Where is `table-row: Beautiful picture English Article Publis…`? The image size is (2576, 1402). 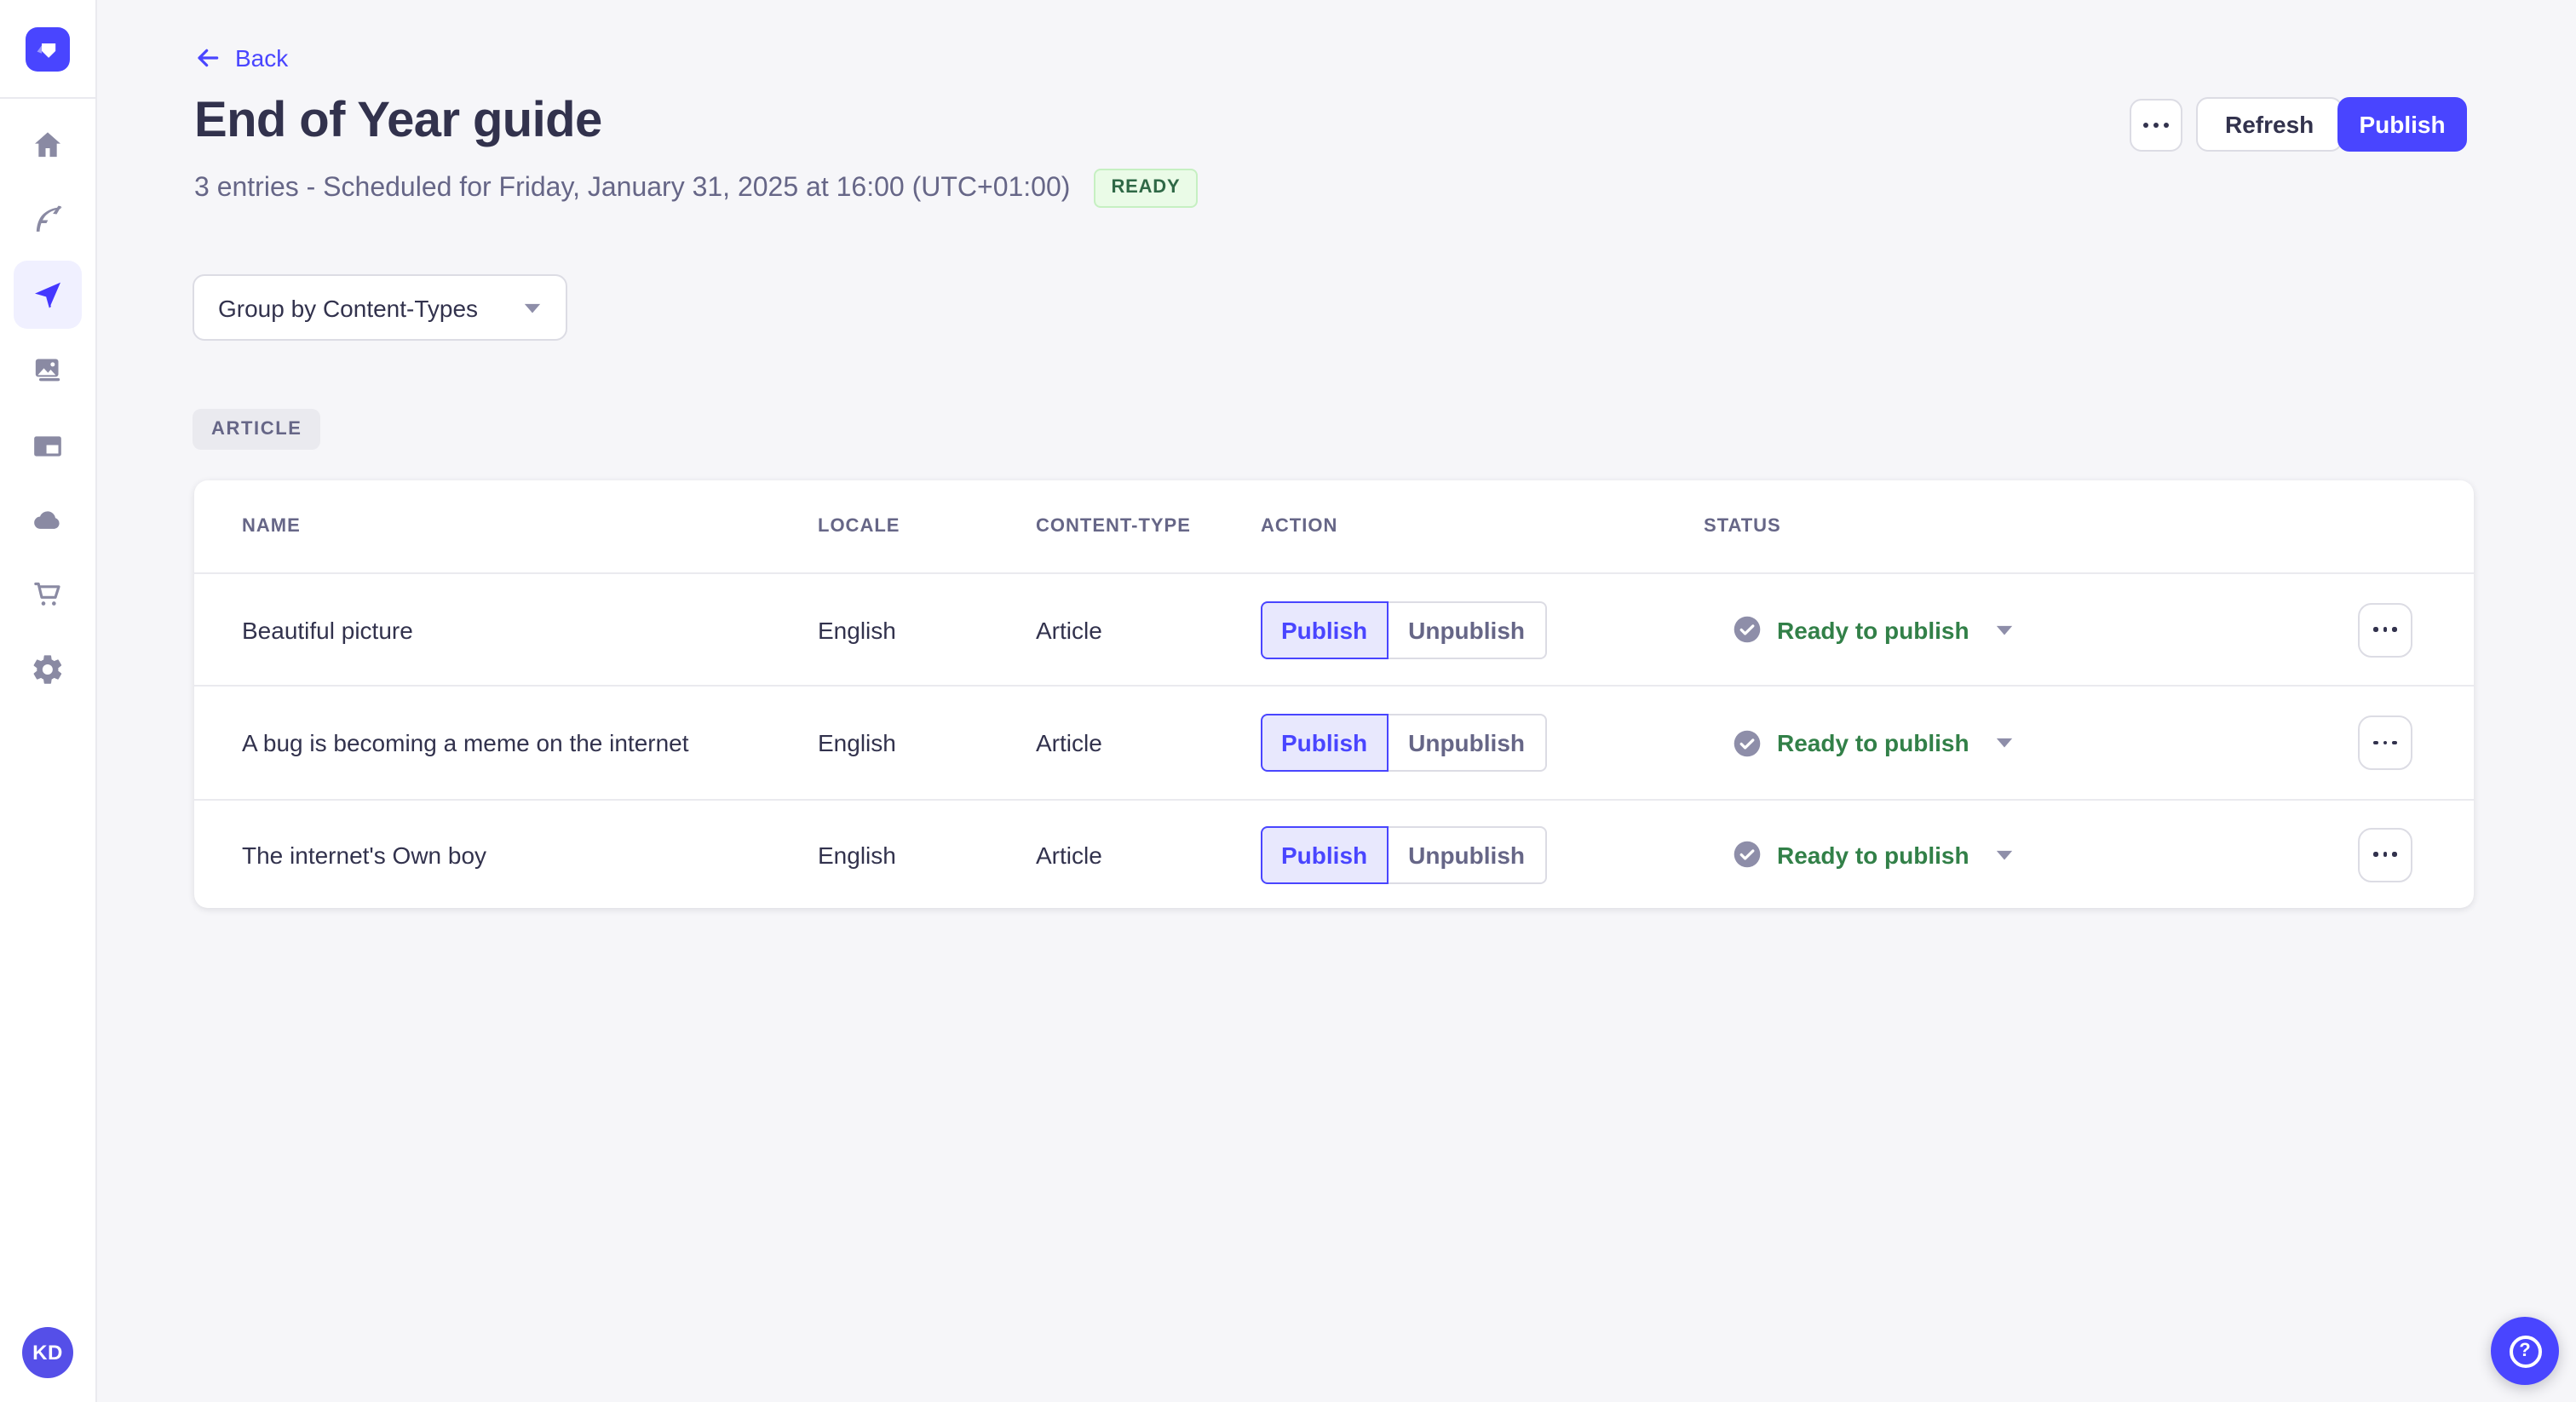 table-row: Beautiful picture English Article Publis… is located at coordinates (1334, 630).